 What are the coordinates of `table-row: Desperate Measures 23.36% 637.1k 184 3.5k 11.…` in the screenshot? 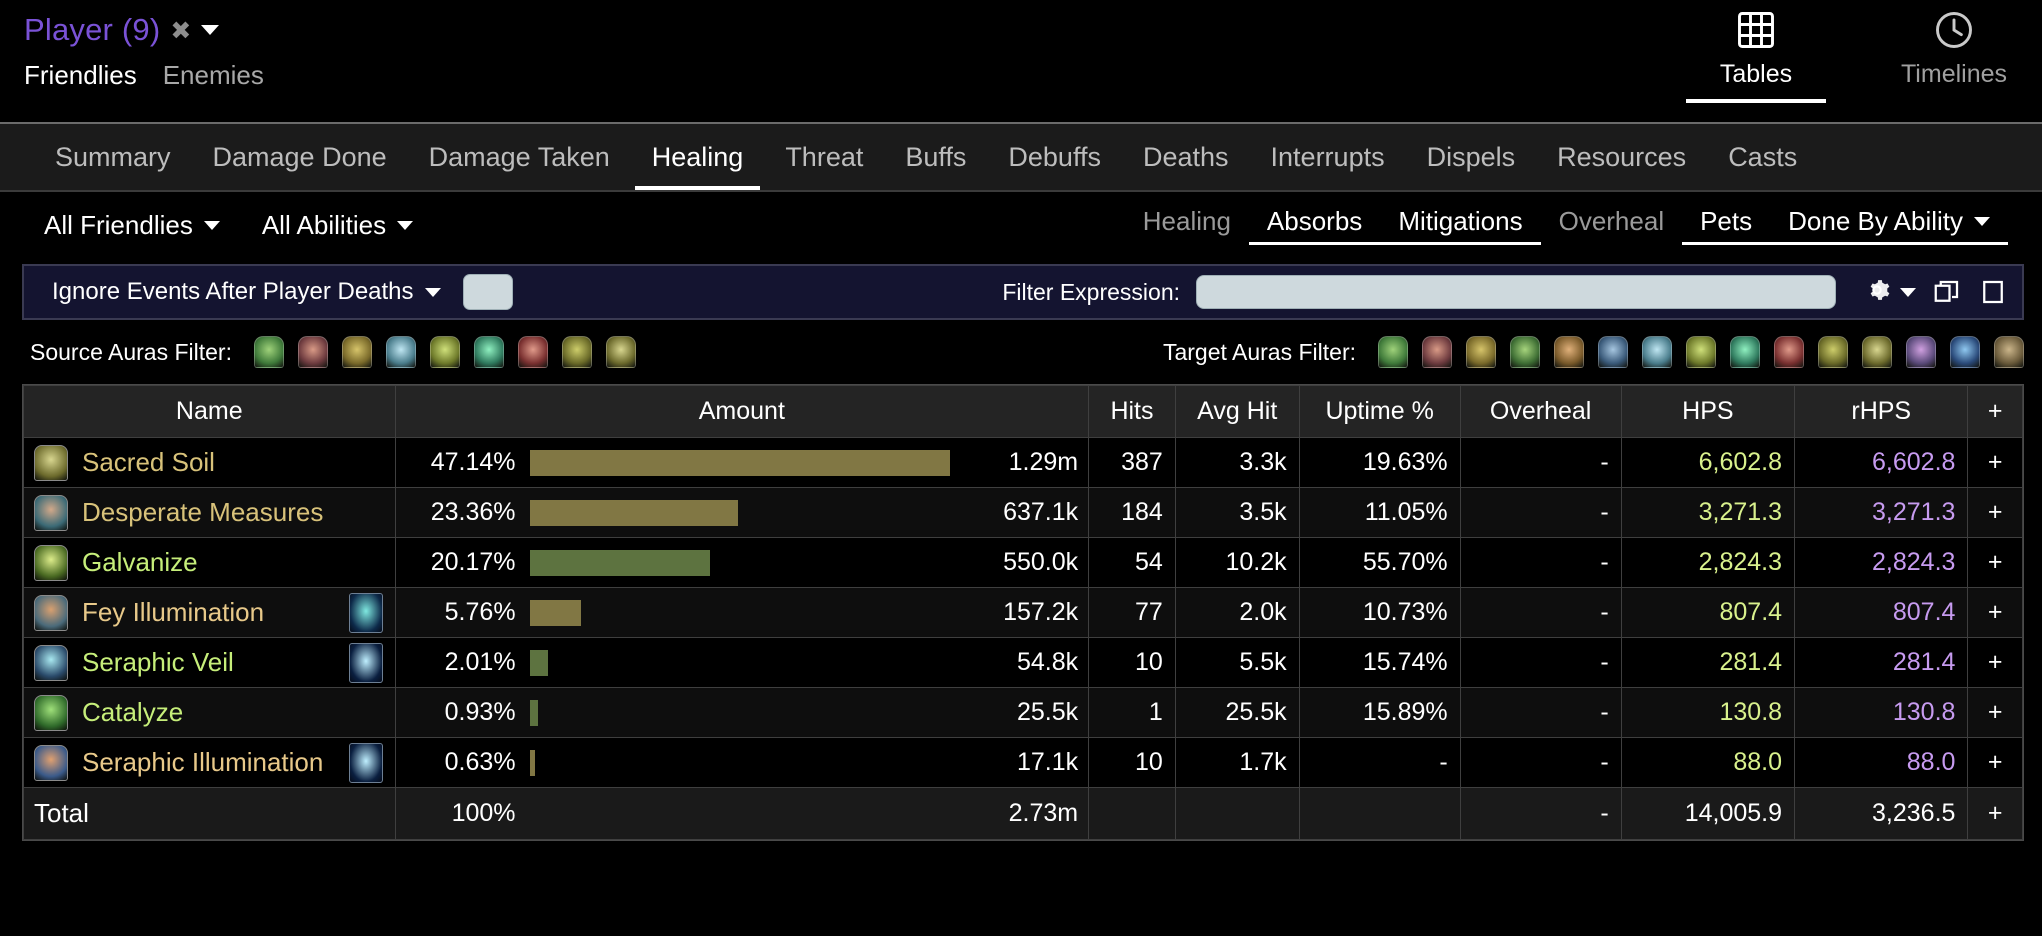 It's located at (1023, 512).